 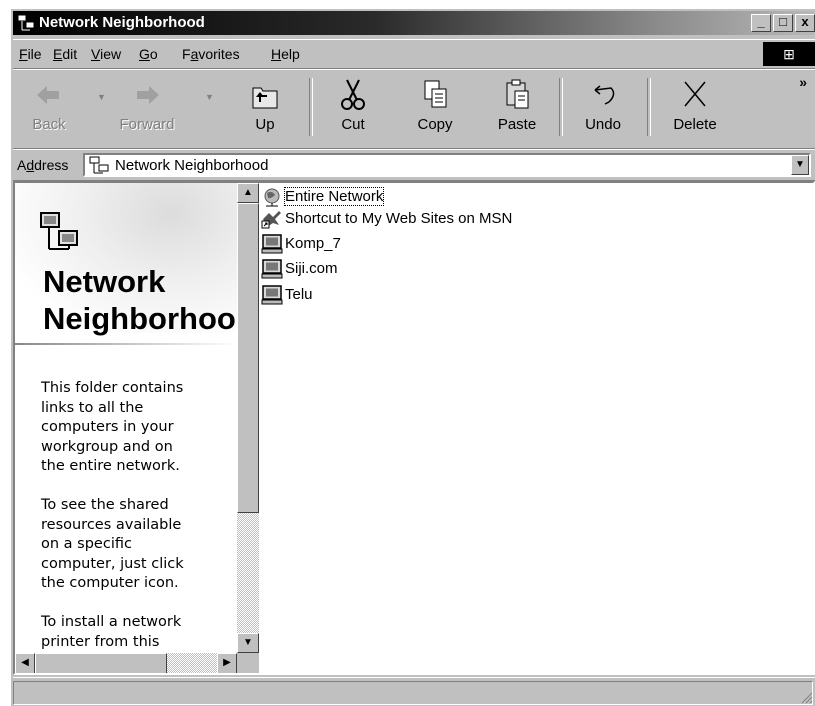 I want to click on resize-grip-icon, so click(x=806, y=697).